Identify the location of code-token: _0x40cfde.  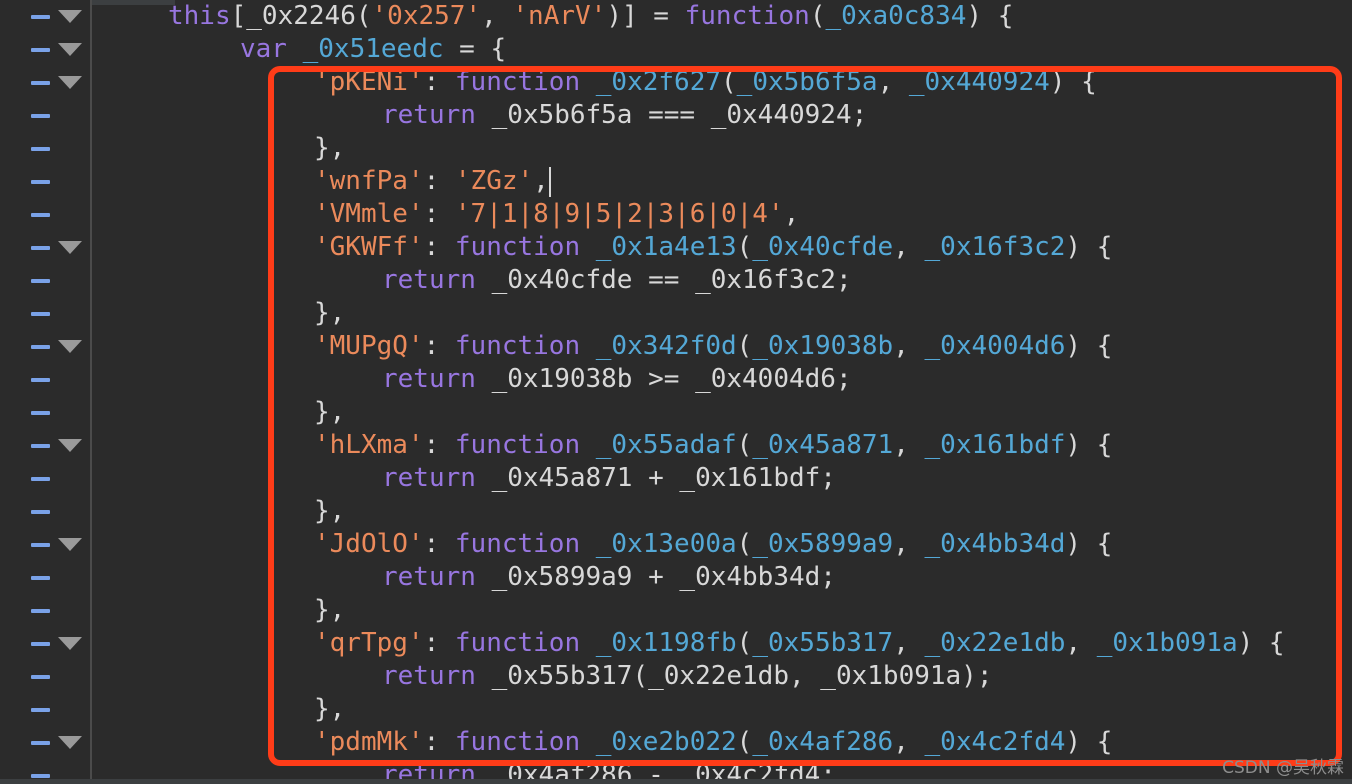
(823, 247).